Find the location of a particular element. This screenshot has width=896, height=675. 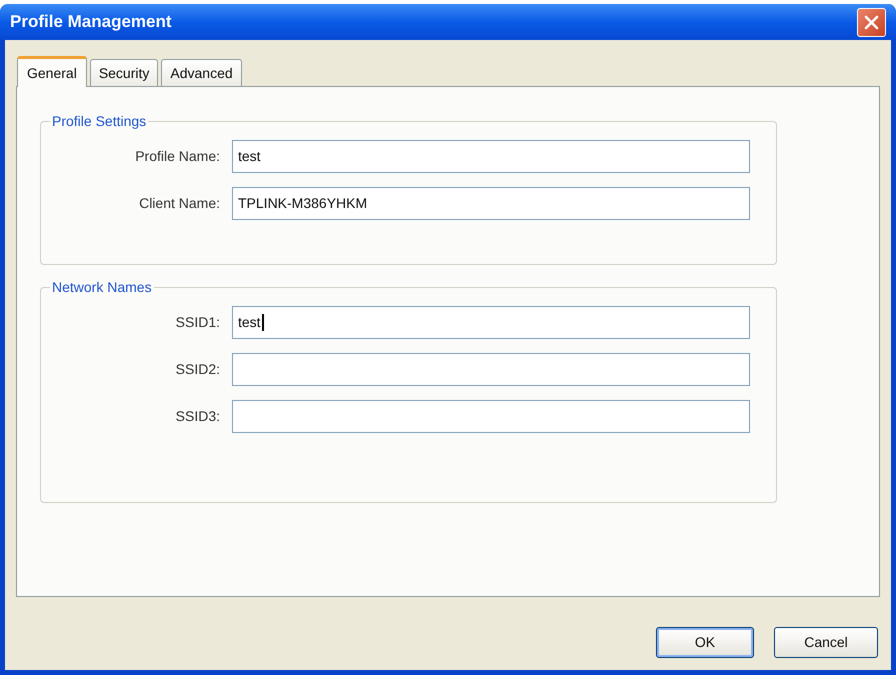

group-title: Network Names is located at coordinates (102, 287).